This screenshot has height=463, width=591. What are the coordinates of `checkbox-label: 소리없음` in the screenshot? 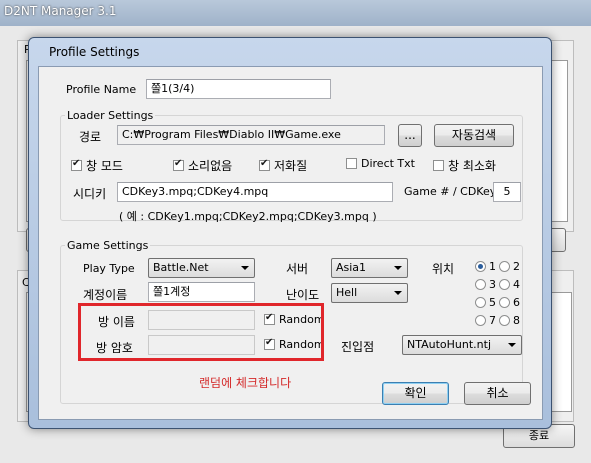 It's located at (210, 166).